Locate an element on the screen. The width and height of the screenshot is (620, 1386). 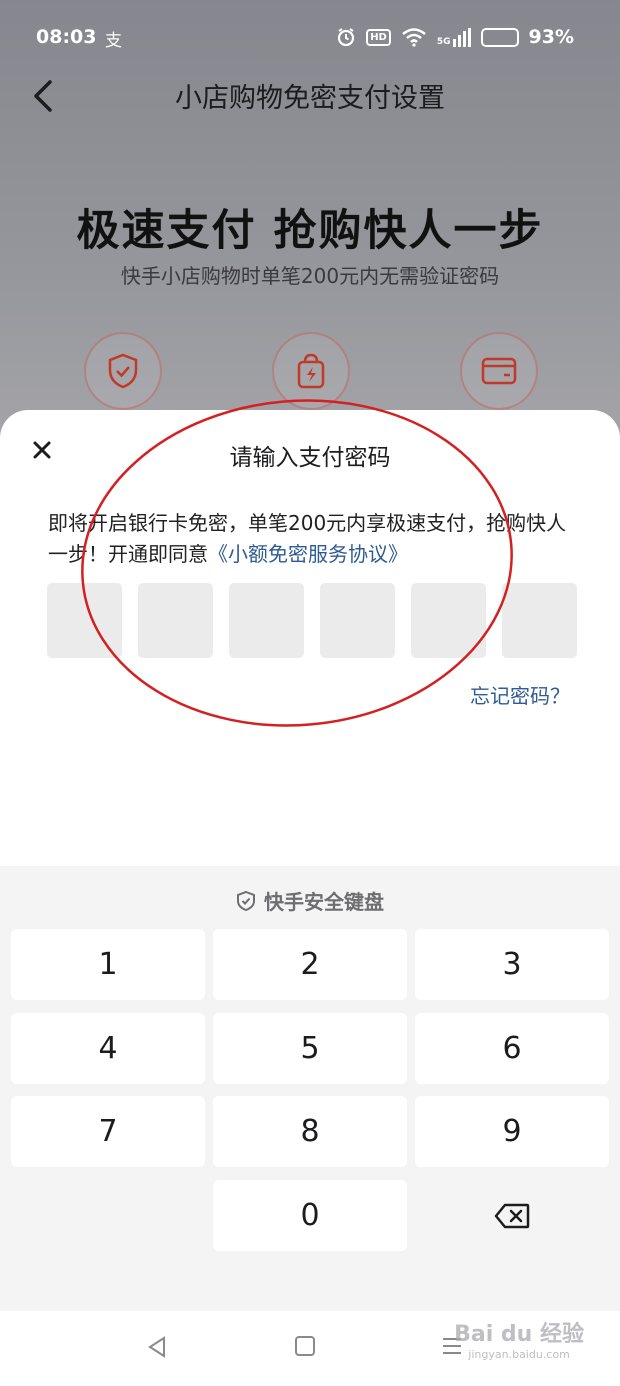
key-5: 5 is located at coordinates (310, 1048).